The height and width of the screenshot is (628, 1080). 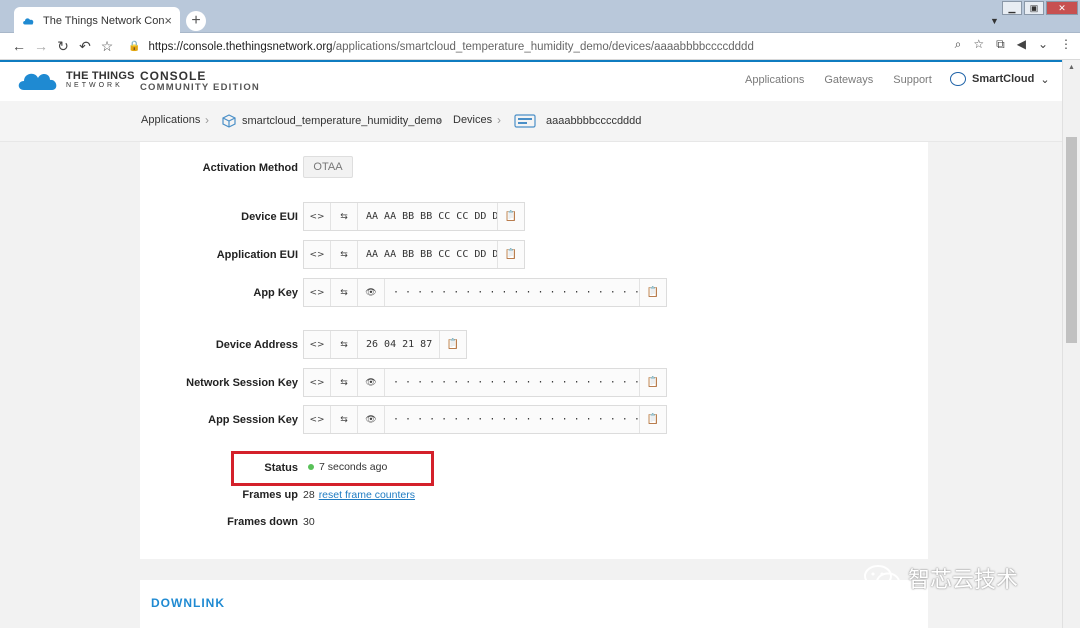 I want to click on device-address-label: Device Address, so click(x=256, y=345).